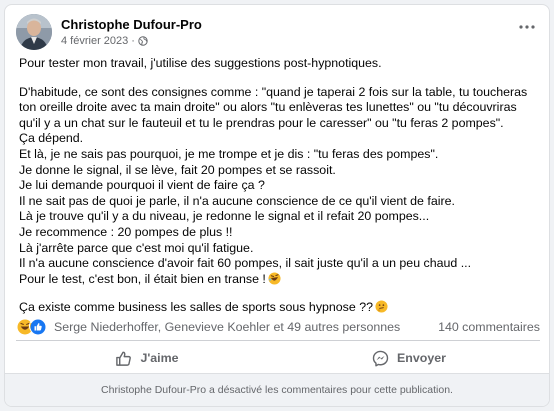  What do you see at coordinates (94, 41) in the screenshot?
I see `post-date: 4 février 2023` at bounding box center [94, 41].